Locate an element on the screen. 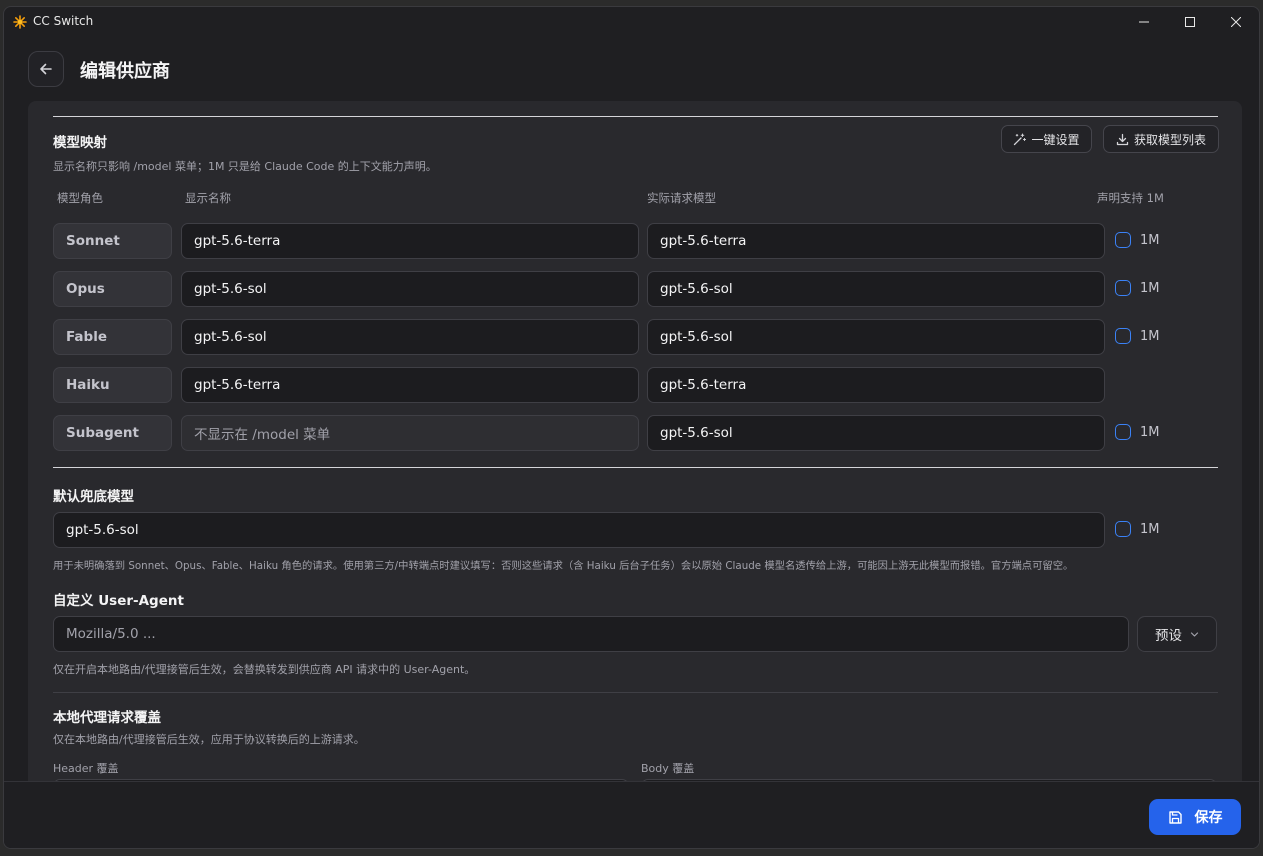  download-icon is located at coordinates (1122, 139).